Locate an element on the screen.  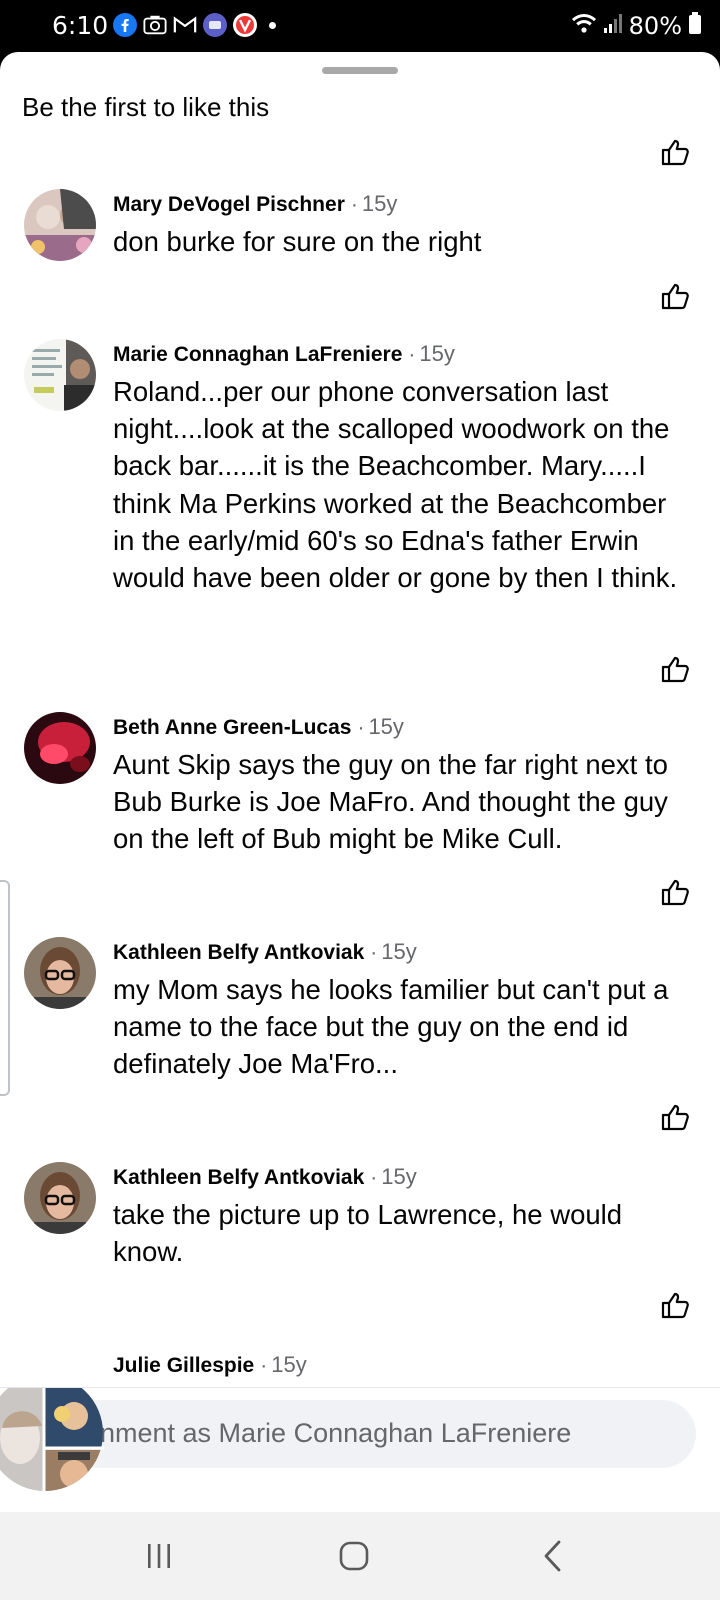
comment-composer: nment as Marie Connaghan LaFreniere is located at coordinates (360, 1443).